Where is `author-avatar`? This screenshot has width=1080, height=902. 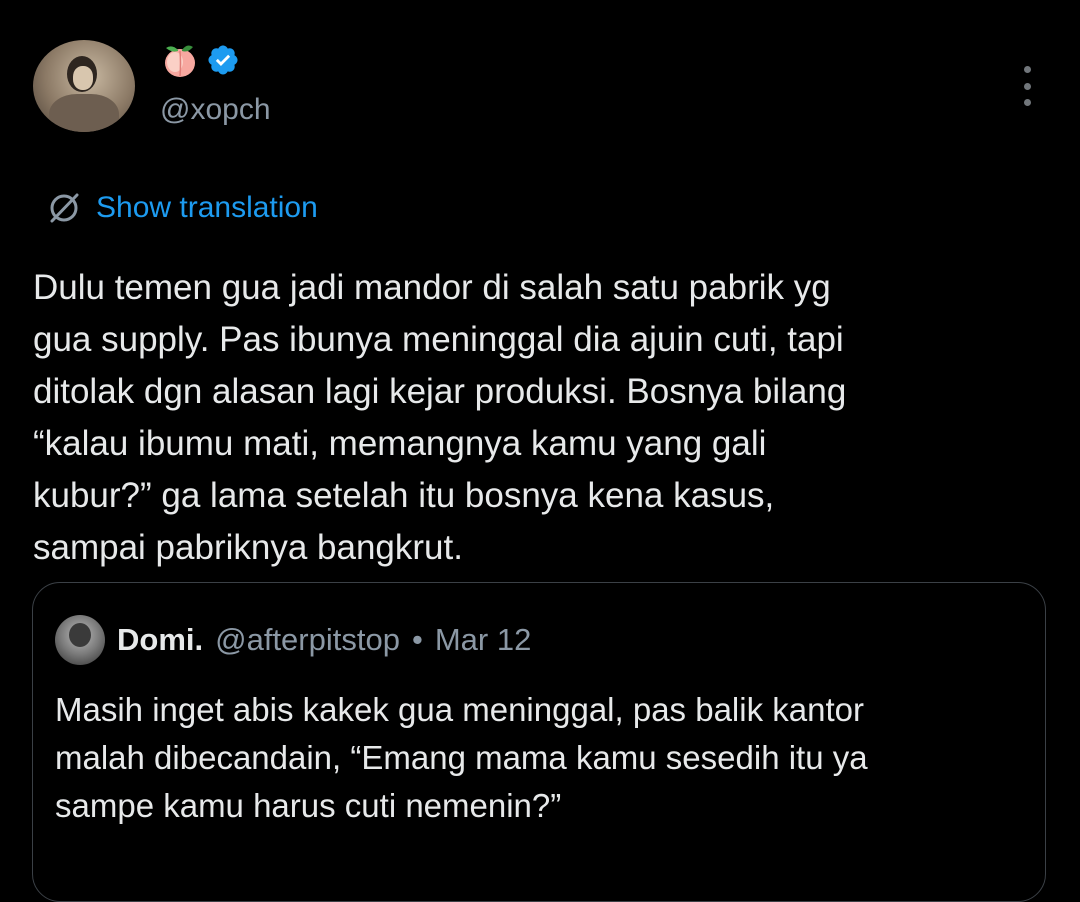 author-avatar is located at coordinates (84, 86).